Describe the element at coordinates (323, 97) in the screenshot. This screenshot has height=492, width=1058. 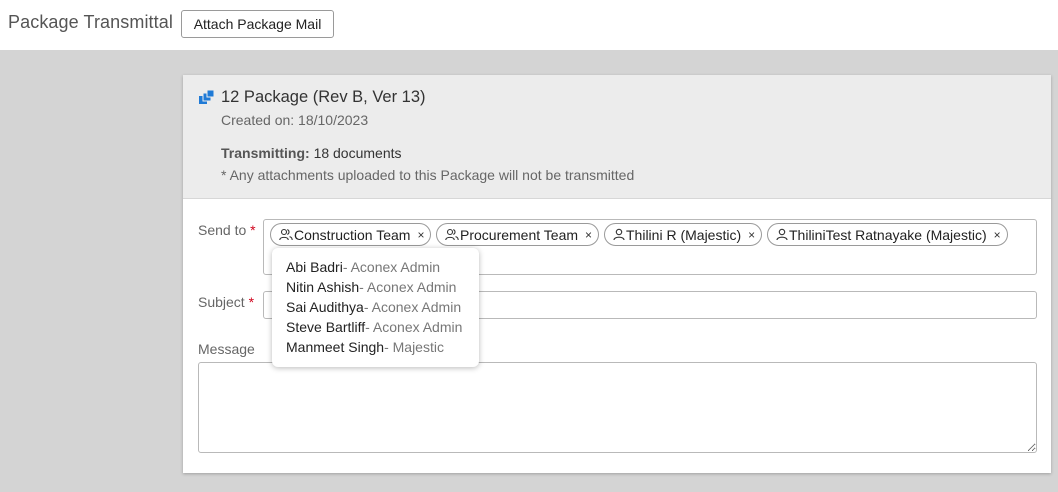
I see `package-title: 12 Package (Rev B, Ver 13)` at that location.